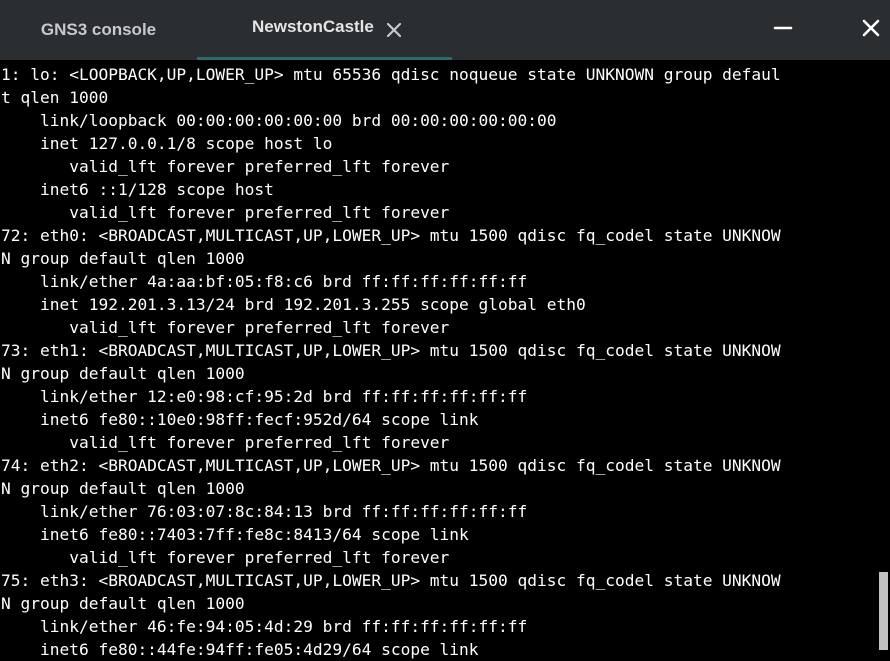 This screenshot has height=661, width=890. Describe the element at coordinates (783, 28) in the screenshot. I see `minimize-button` at that location.